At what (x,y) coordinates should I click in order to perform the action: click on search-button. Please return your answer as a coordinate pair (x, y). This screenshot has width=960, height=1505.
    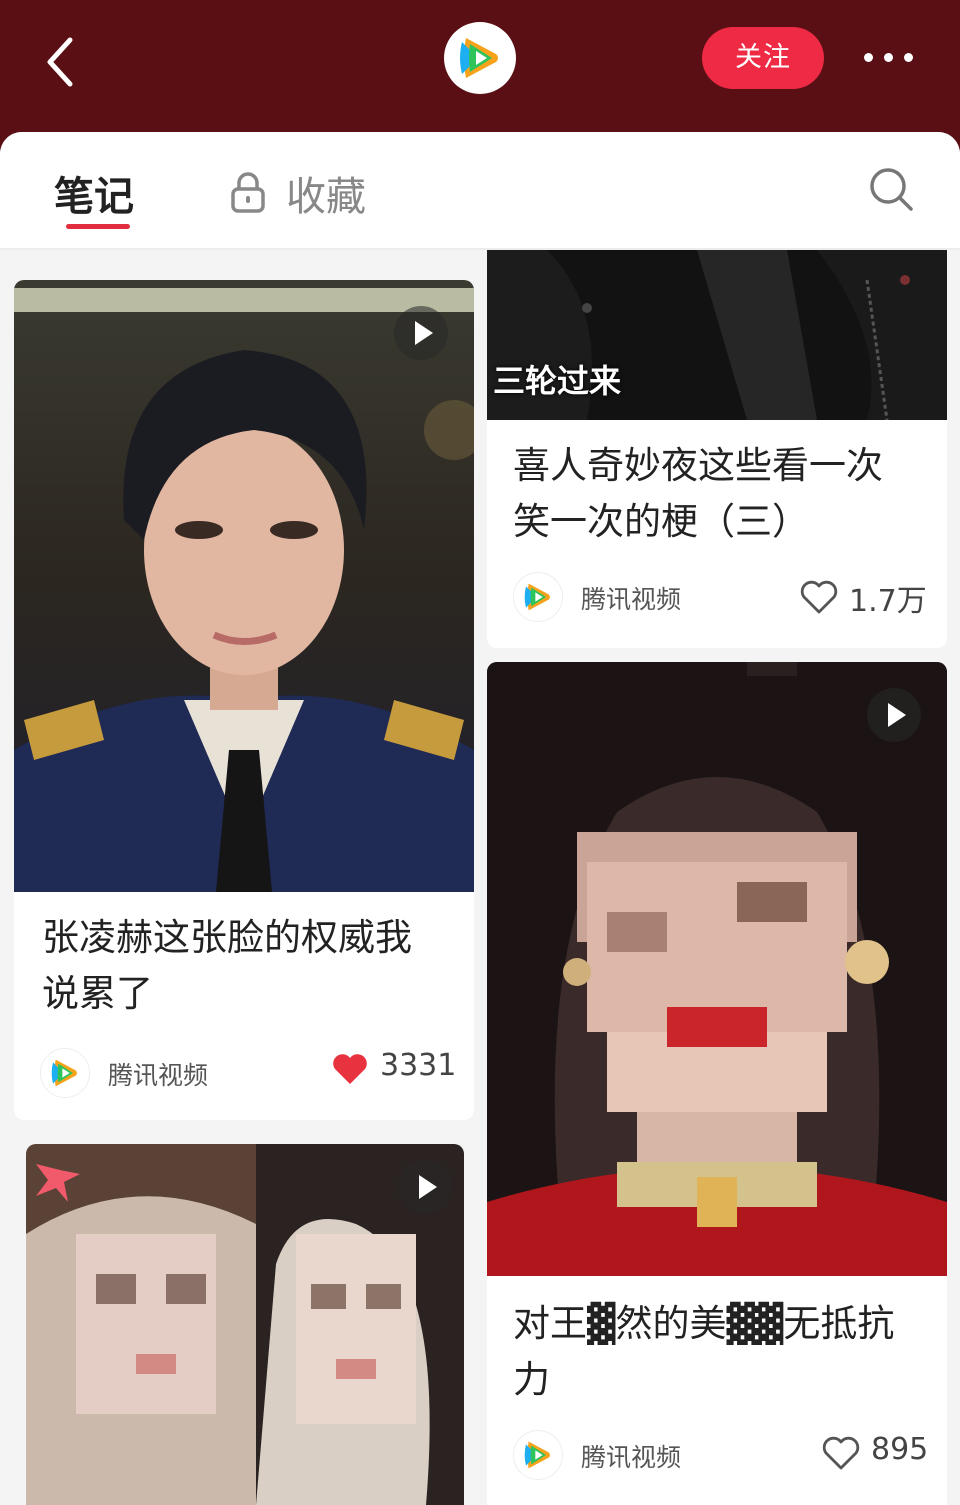
    Looking at the image, I should click on (891, 189).